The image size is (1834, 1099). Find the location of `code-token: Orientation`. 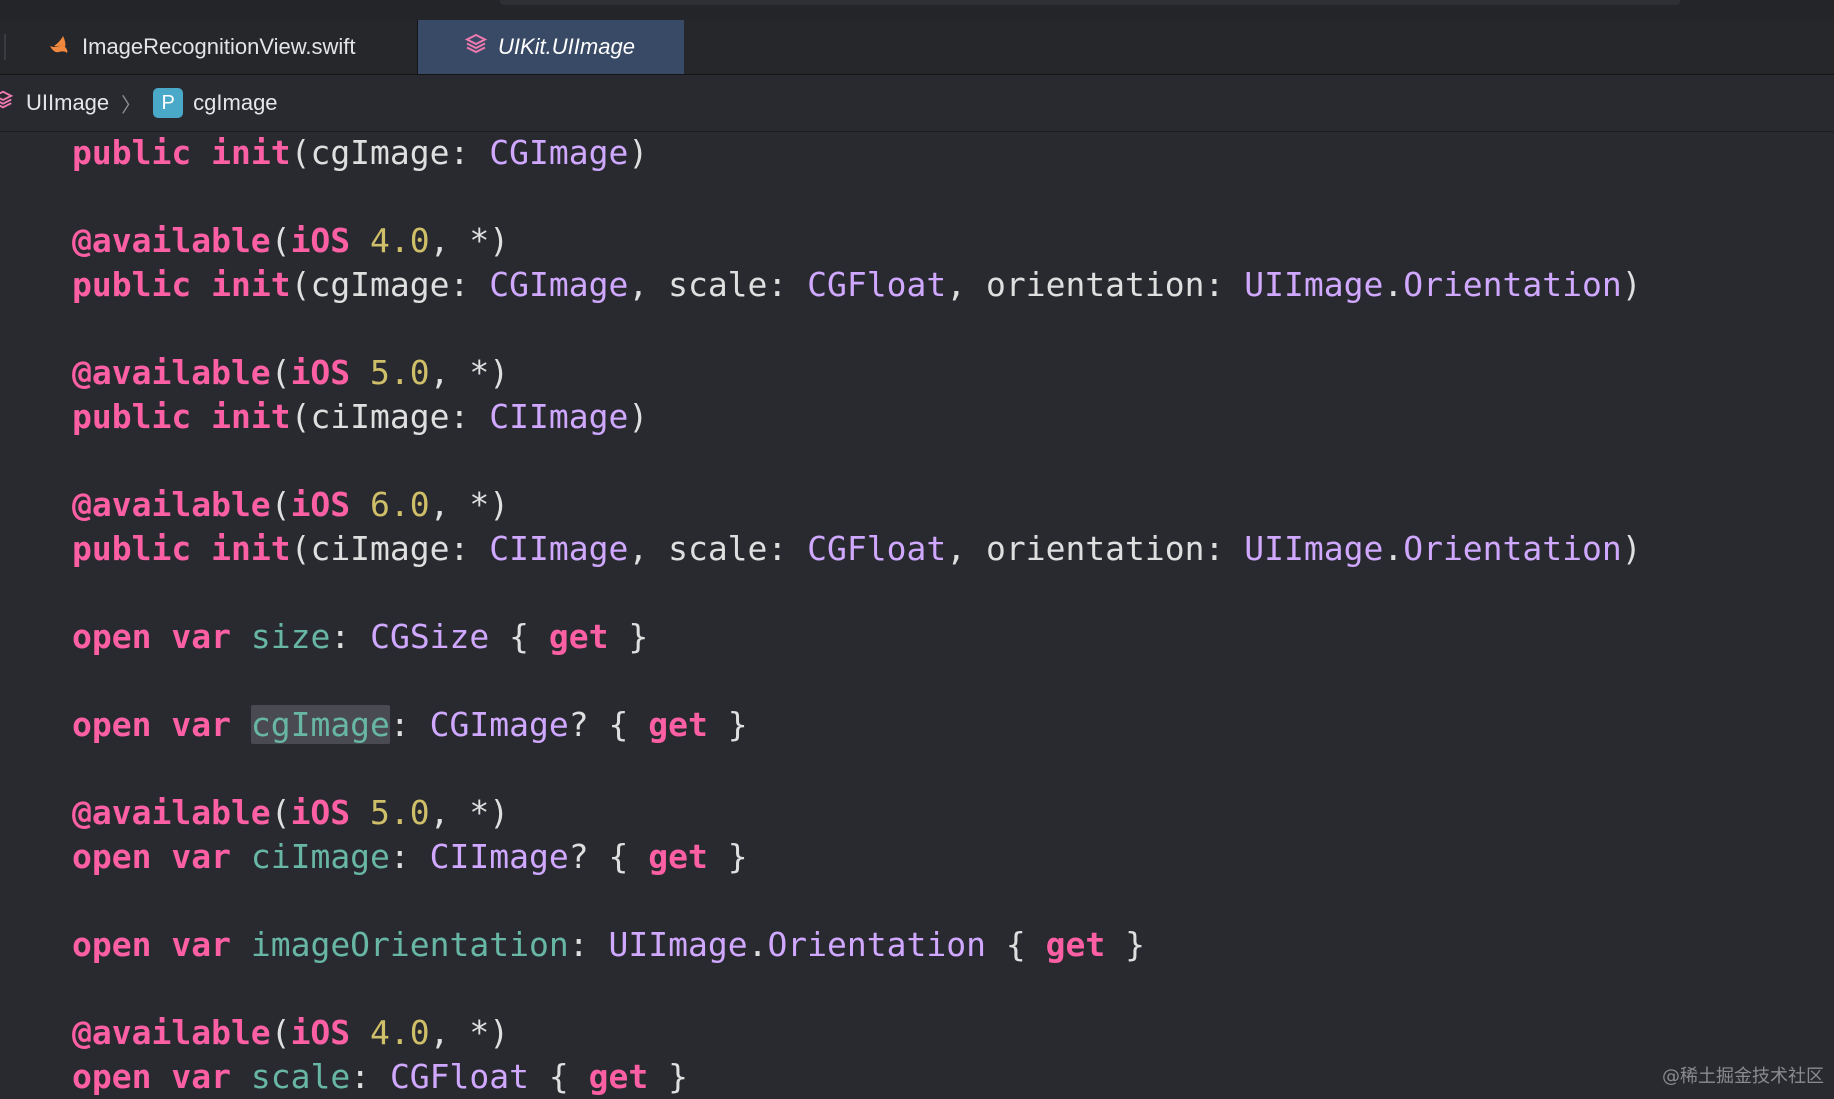

code-token: Orientation is located at coordinates (1512, 284).